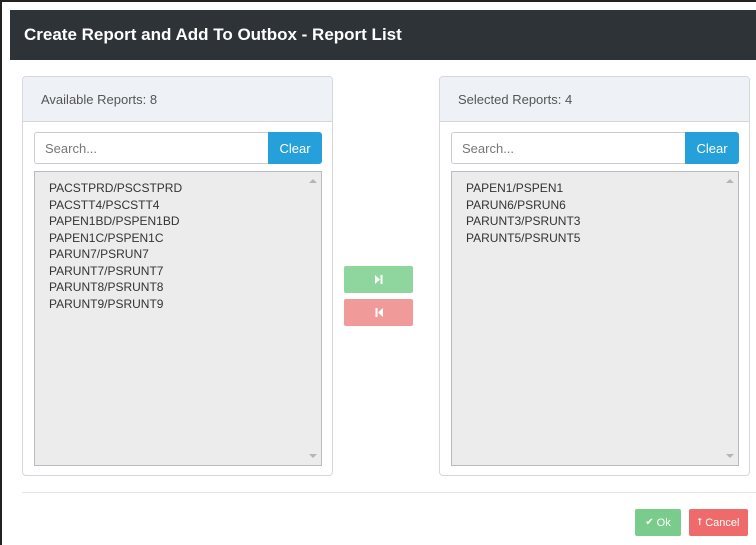 The height and width of the screenshot is (545, 756). I want to click on selected-search-input, so click(568, 148).